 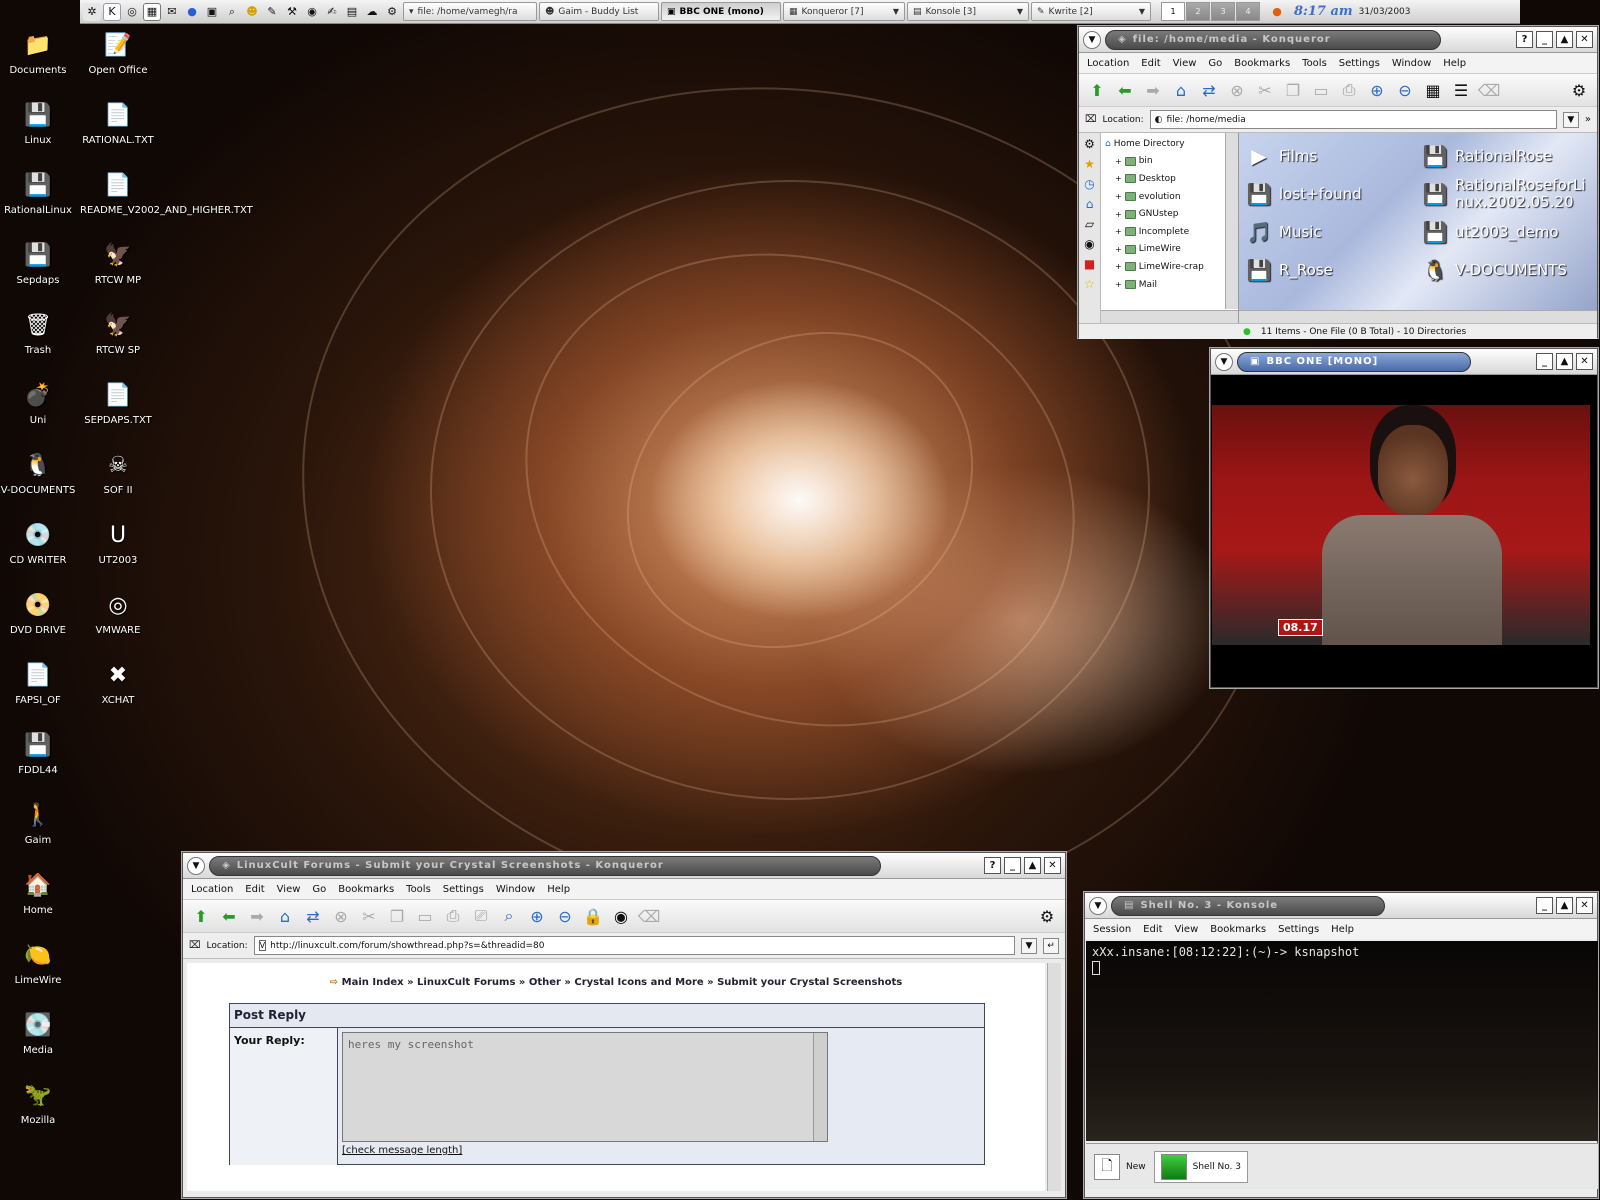 I want to click on location-dropdown: ▼, so click(x=1570, y=119).